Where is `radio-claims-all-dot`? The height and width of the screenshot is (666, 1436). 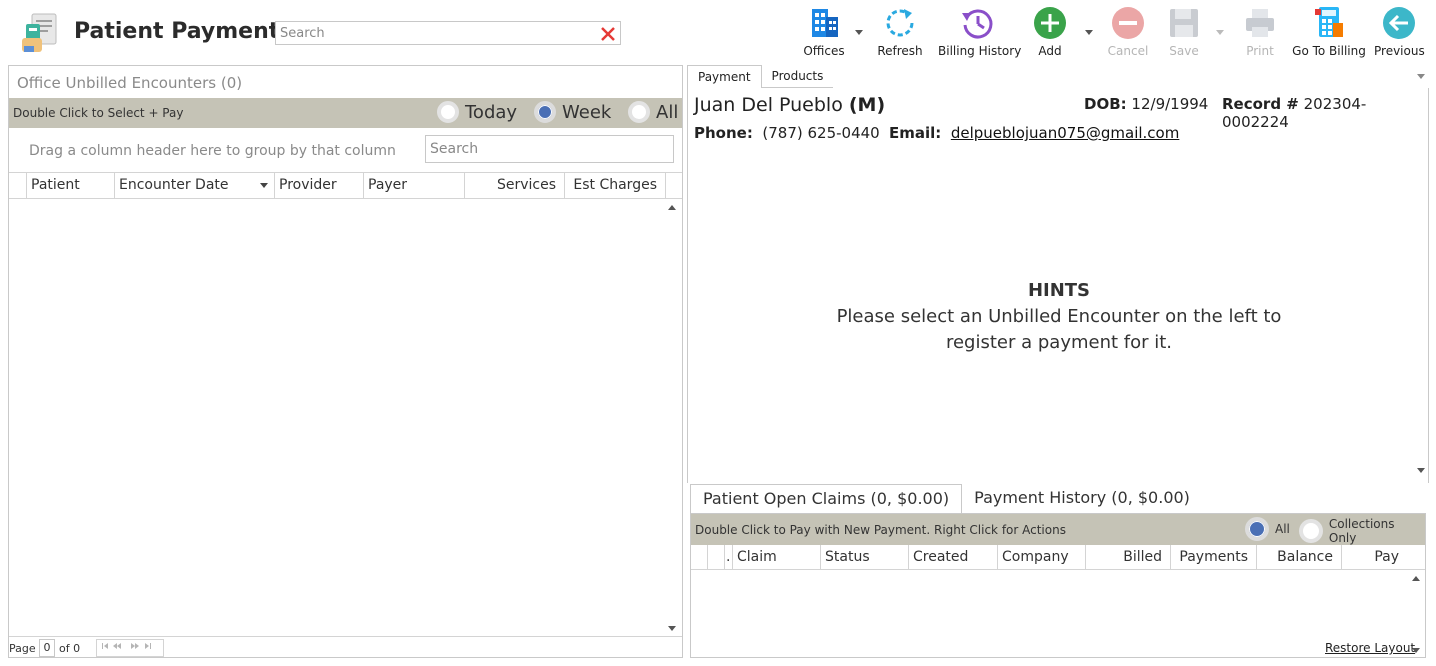 radio-claims-all-dot is located at coordinates (1257, 529).